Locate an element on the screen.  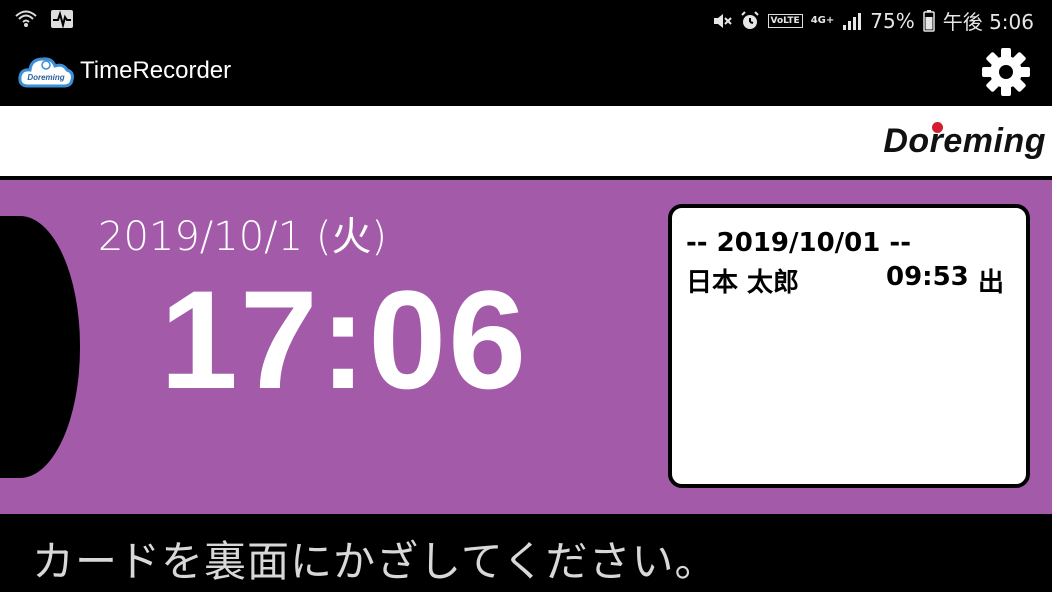
brand-logo-dot is located at coordinates (937, 127).